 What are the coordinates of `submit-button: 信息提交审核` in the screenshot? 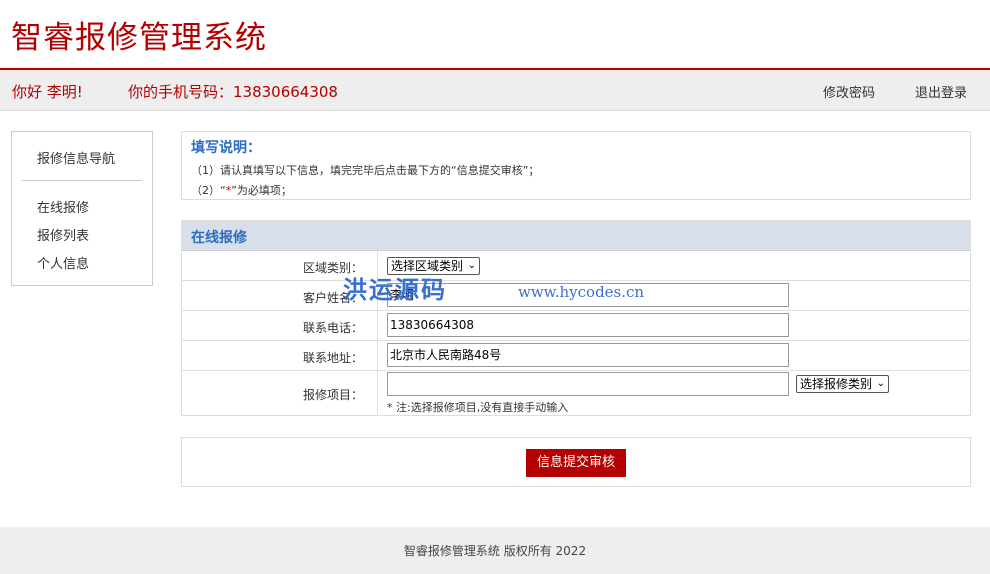 It's located at (576, 463).